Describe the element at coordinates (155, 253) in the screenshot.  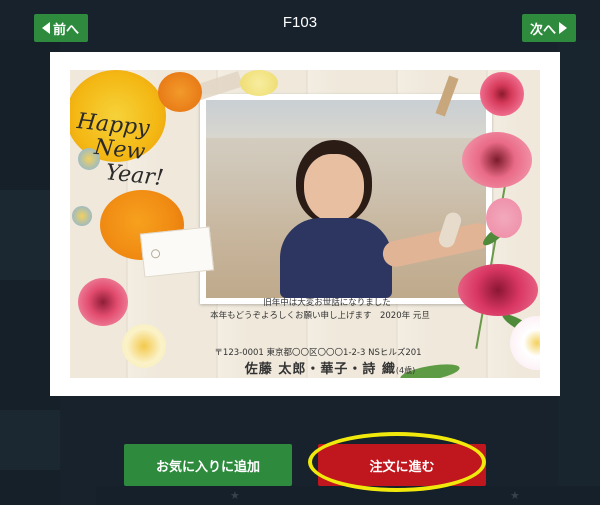
I see `tag-hole` at that location.